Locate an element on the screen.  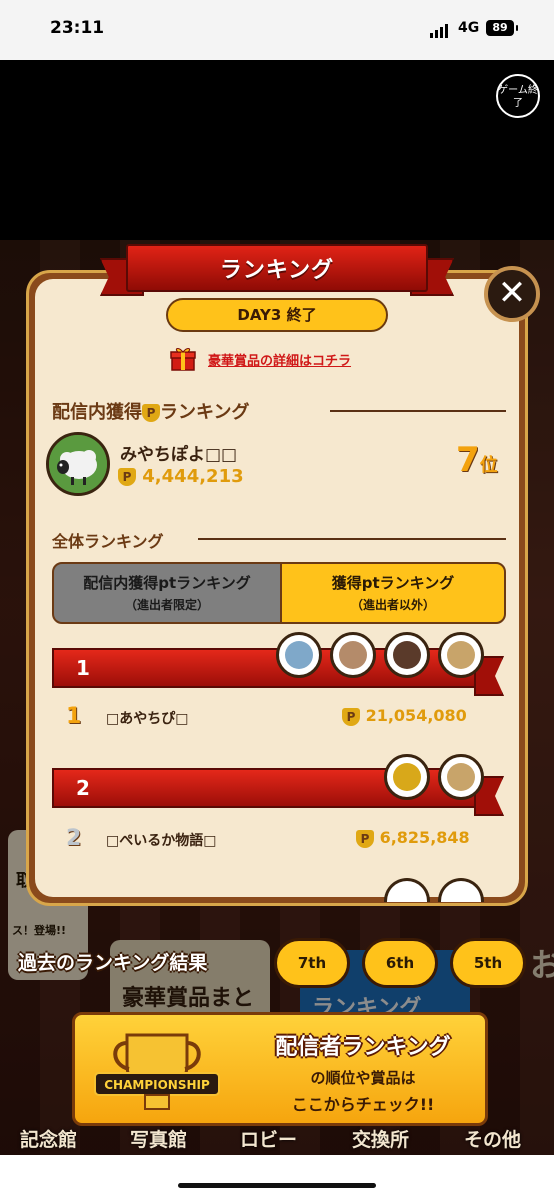
close-button: ✕ is located at coordinates (512, 294).